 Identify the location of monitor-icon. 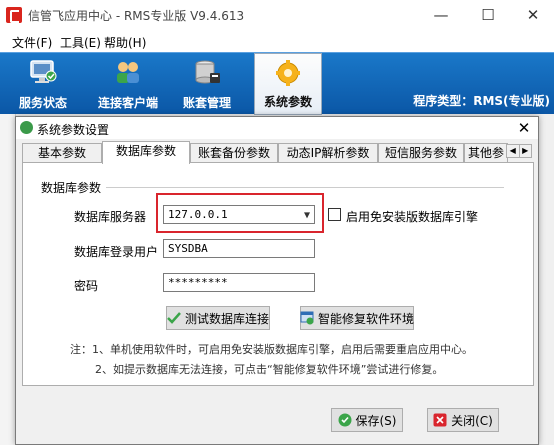
(43, 71).